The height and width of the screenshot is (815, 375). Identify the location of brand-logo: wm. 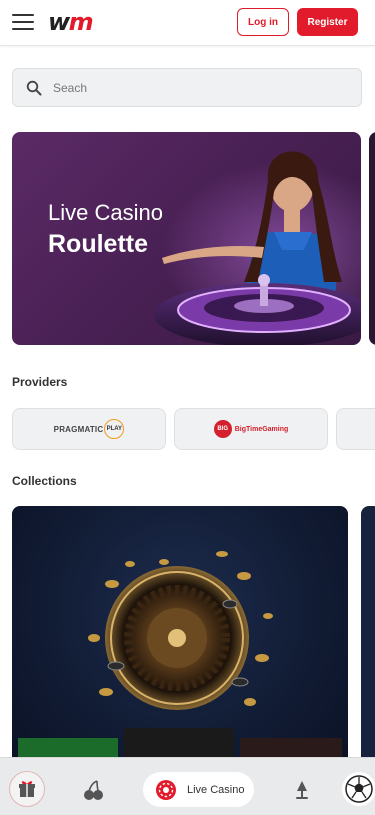
(71, 22).